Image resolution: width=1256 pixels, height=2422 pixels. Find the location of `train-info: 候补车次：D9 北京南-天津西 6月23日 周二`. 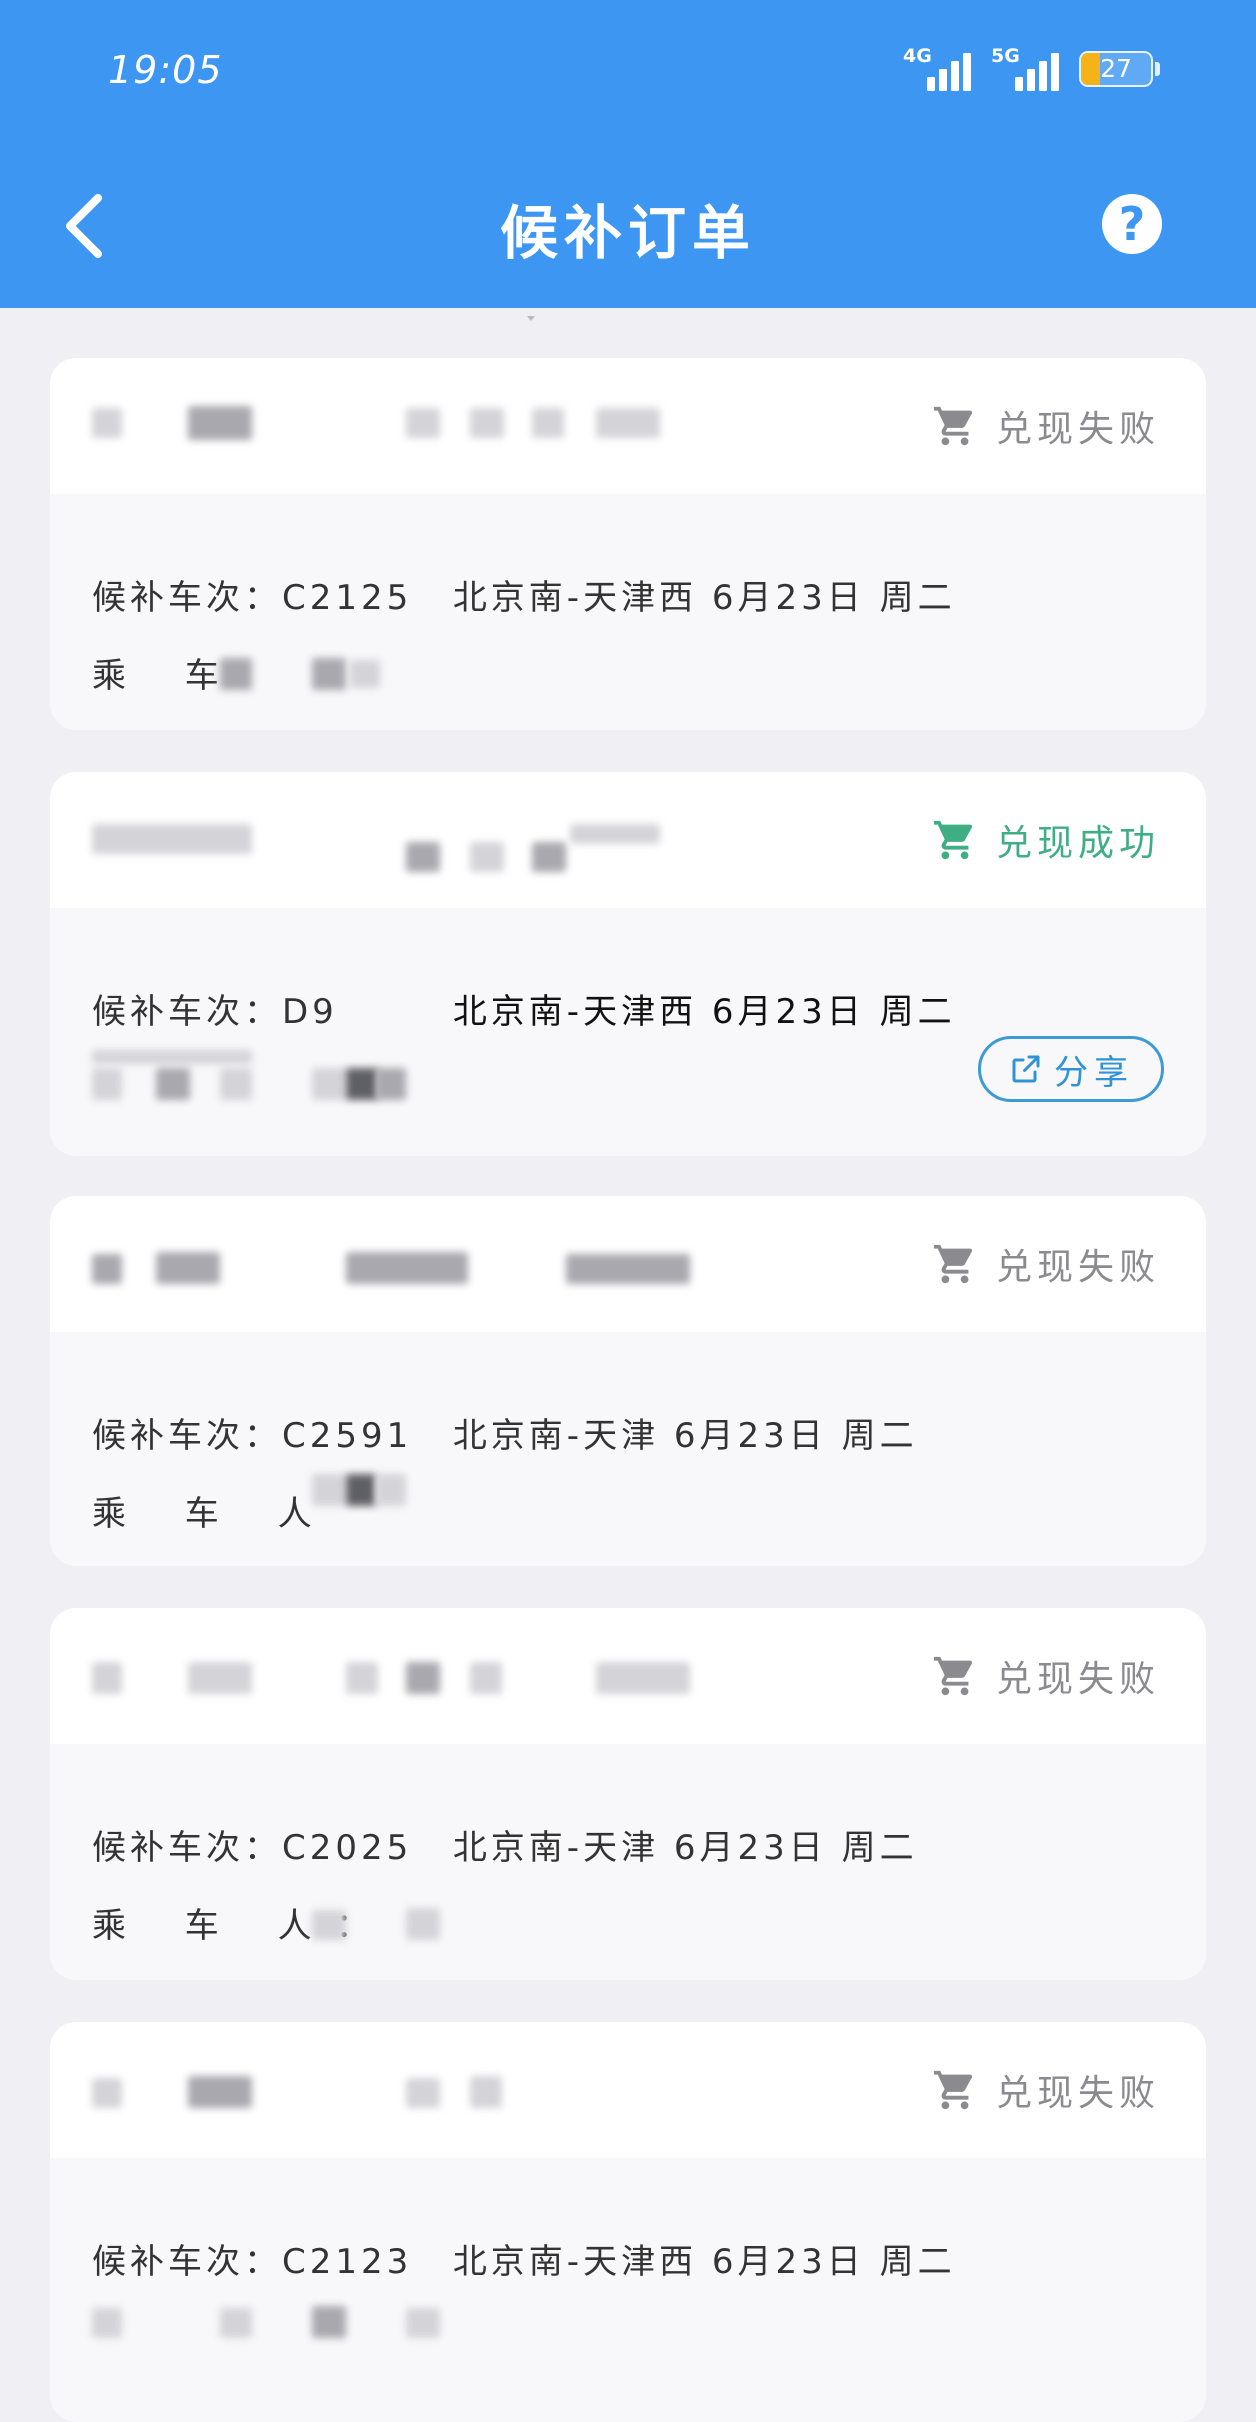

train-info: 候补车次：D9 北京南-天津西 6月23日 周二 is located at coordinates (524, 1012).